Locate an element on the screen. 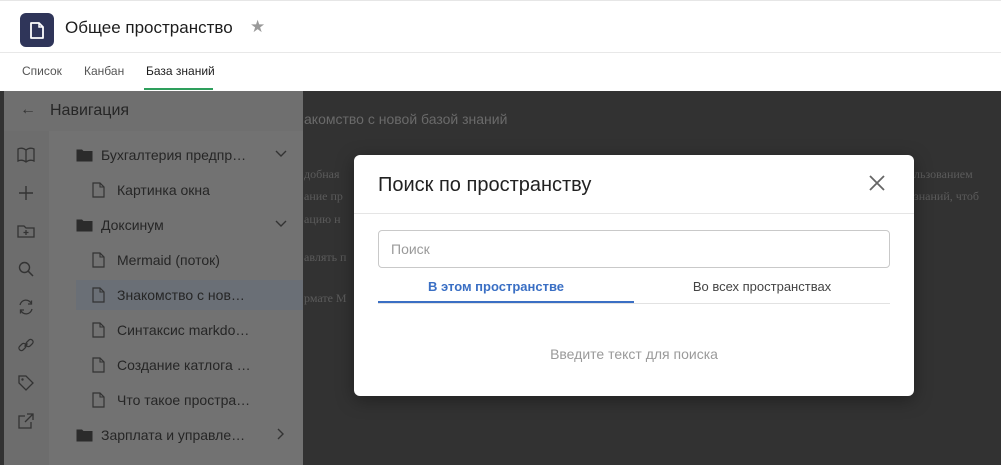 The image size is (1001, 465). document-line: авлять п is located at coordinates (325, 257).